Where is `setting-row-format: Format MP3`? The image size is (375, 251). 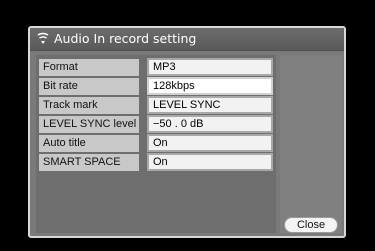 setting-row-format: Format MP3 is located at coordinates (156, 67).